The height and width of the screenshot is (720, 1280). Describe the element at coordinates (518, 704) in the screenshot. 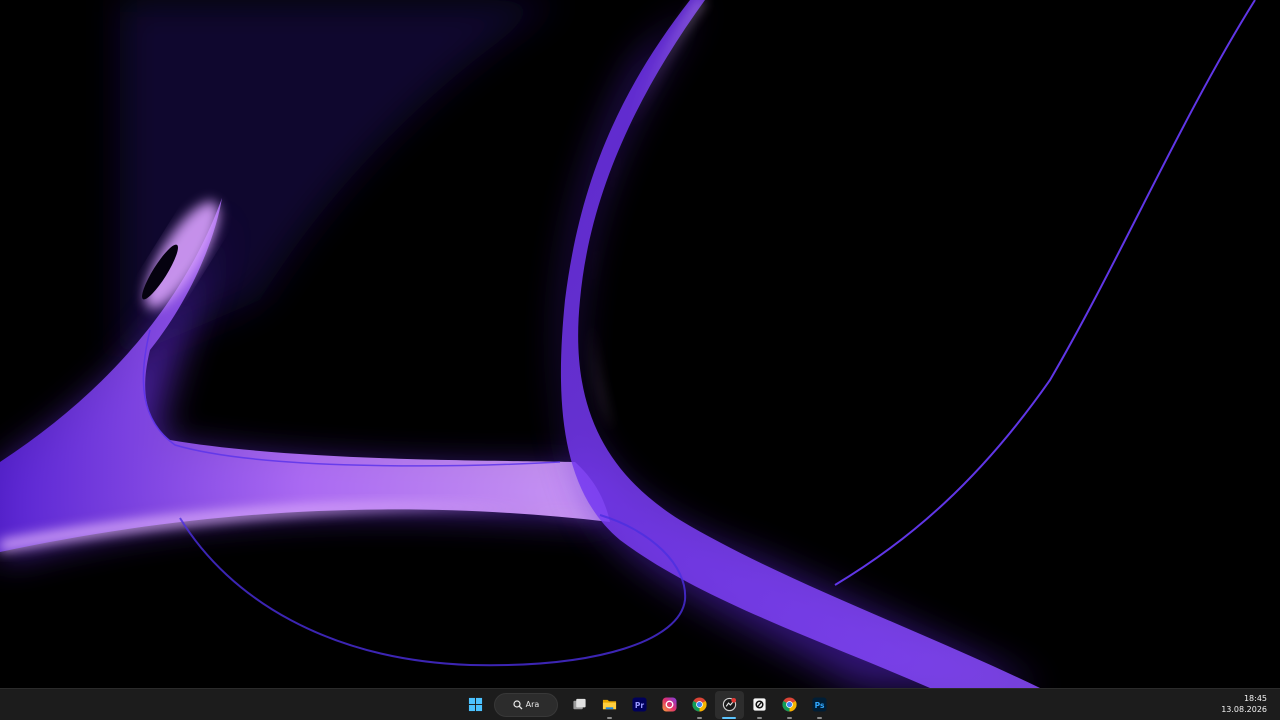

I see `search-icon` at that location.